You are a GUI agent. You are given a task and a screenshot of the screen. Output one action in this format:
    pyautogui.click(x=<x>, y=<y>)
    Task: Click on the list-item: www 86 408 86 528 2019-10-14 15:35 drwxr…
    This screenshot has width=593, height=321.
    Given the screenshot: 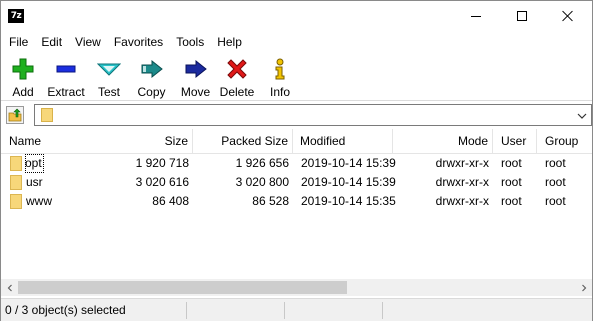 What is the action you would take?
    pyautogui.click(x=296, y=201)
    